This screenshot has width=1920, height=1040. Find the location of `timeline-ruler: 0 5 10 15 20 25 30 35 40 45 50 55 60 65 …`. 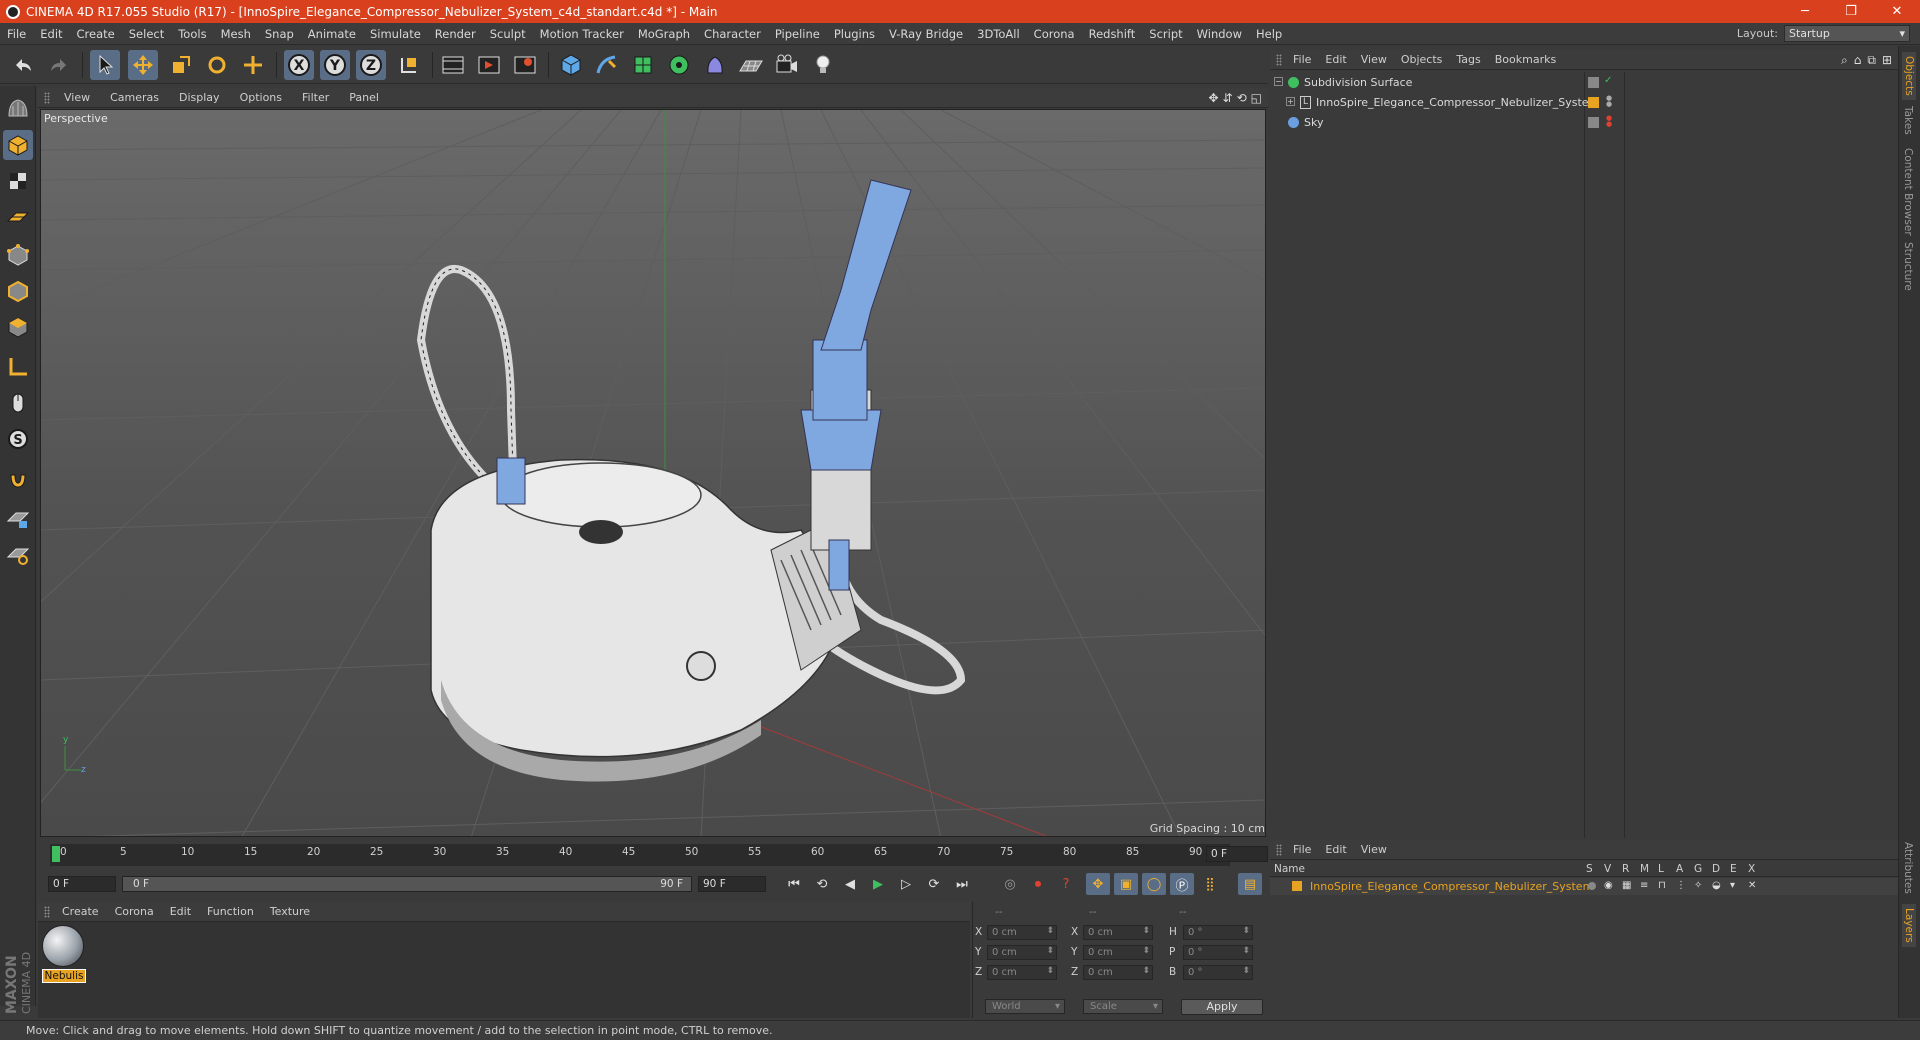

timeline-ruler: 0 5 10 15 20 25 30 35 40 45 50 55 60 65 … is located at coordinates (640, 855).